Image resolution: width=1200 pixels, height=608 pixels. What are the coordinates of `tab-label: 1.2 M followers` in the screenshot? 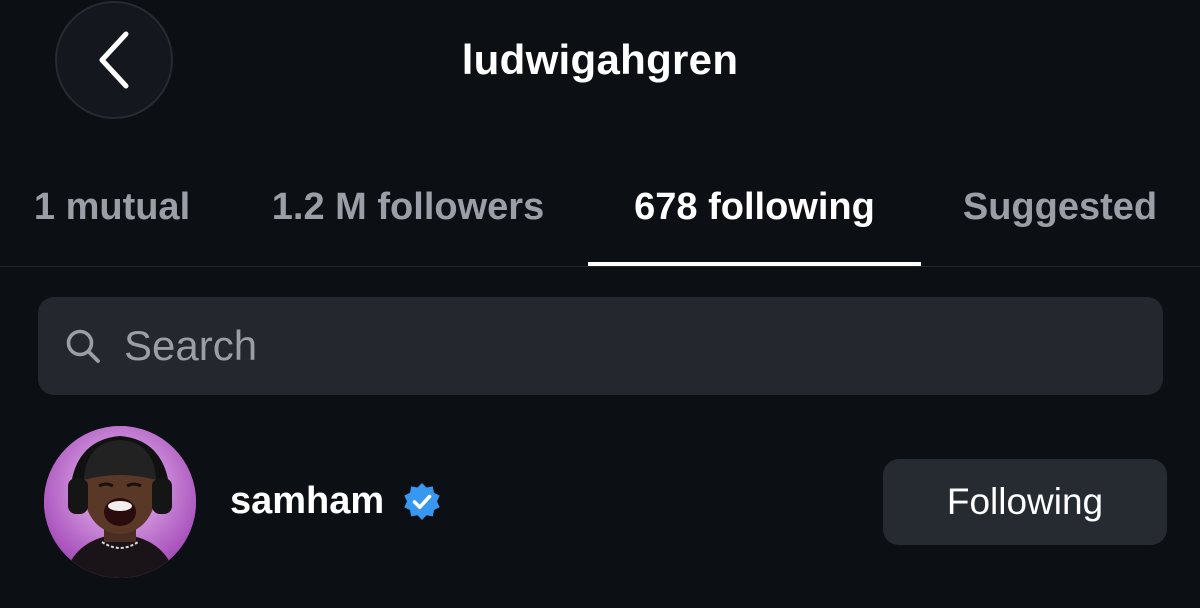 It's located at (408, 207).